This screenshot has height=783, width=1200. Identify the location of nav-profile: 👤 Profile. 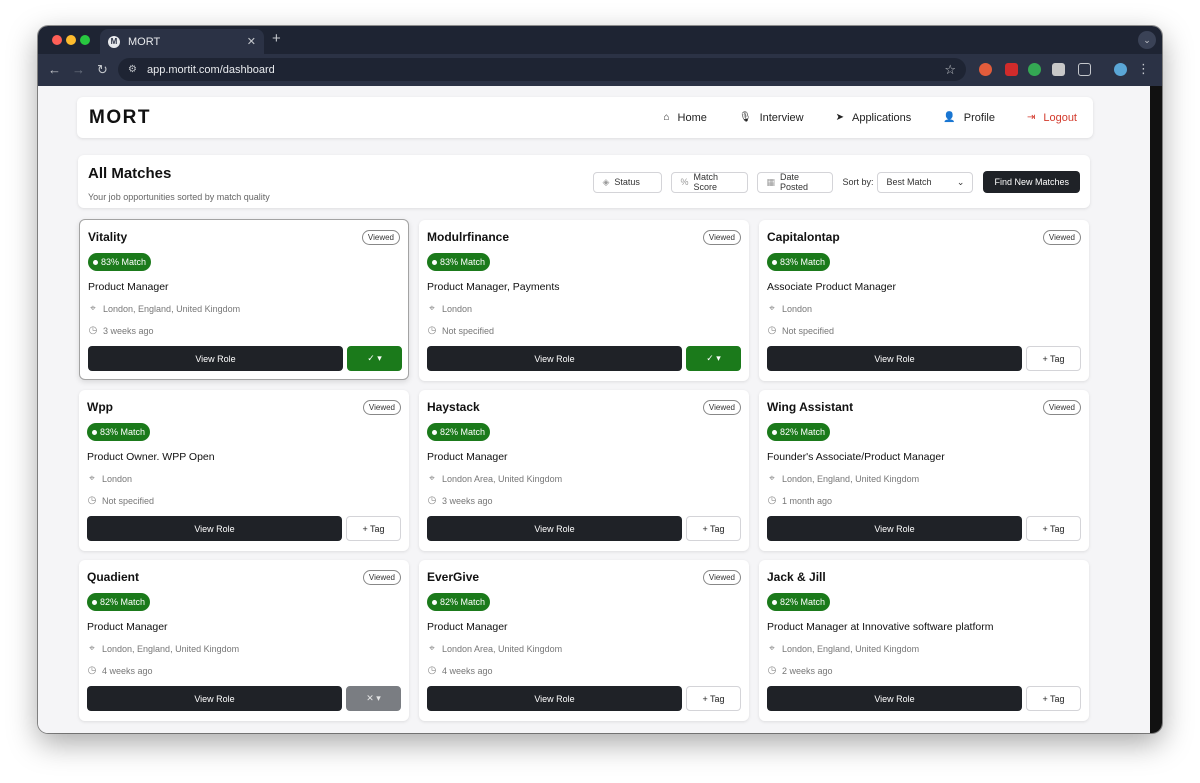
(969, 118).